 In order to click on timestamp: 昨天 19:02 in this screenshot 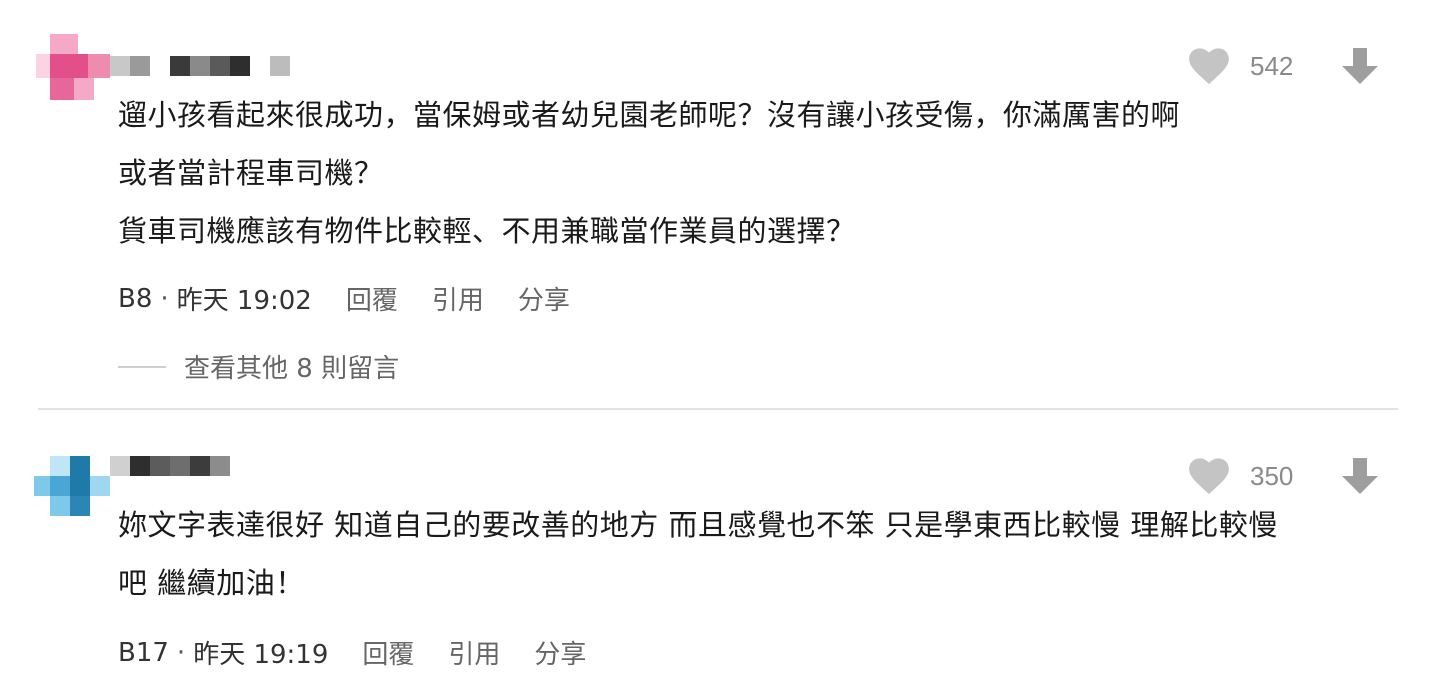, I will do `click(244, 301)`.